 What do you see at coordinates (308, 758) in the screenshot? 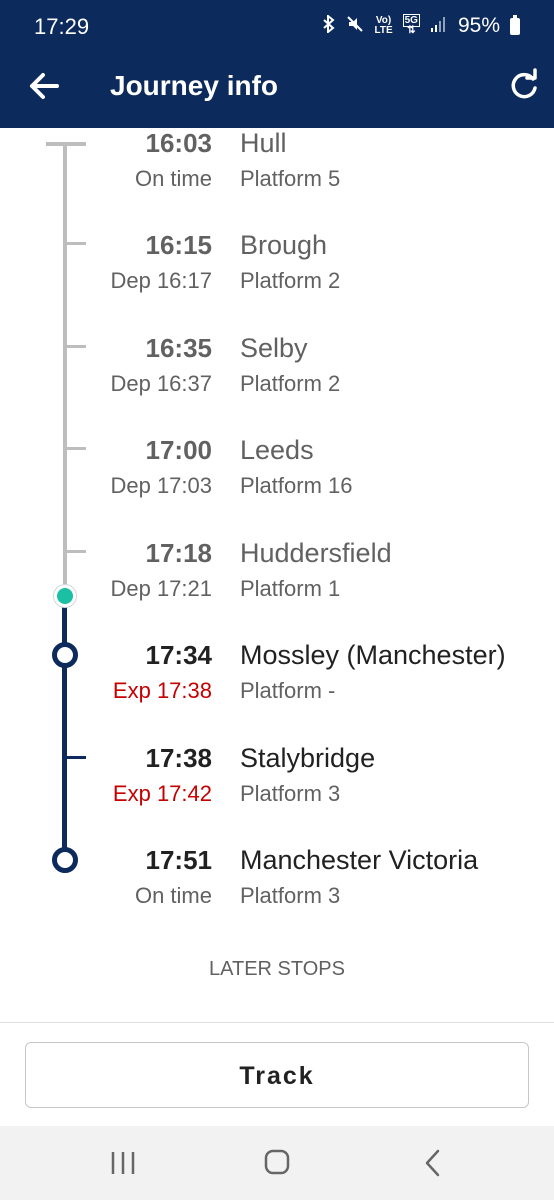
I see `stop-name: Stalybridge` at bounding box center [308, 758].